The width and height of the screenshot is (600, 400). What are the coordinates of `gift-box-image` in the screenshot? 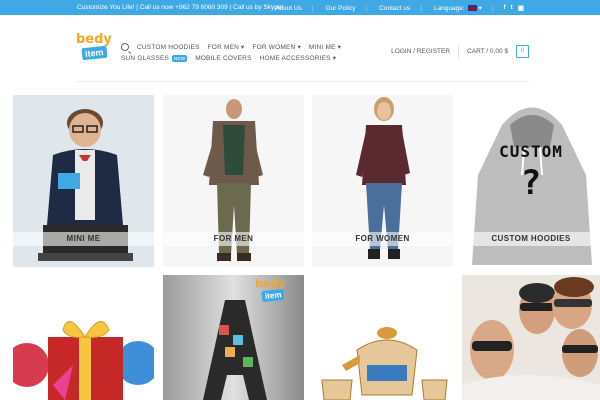 It's located at (83, 337).